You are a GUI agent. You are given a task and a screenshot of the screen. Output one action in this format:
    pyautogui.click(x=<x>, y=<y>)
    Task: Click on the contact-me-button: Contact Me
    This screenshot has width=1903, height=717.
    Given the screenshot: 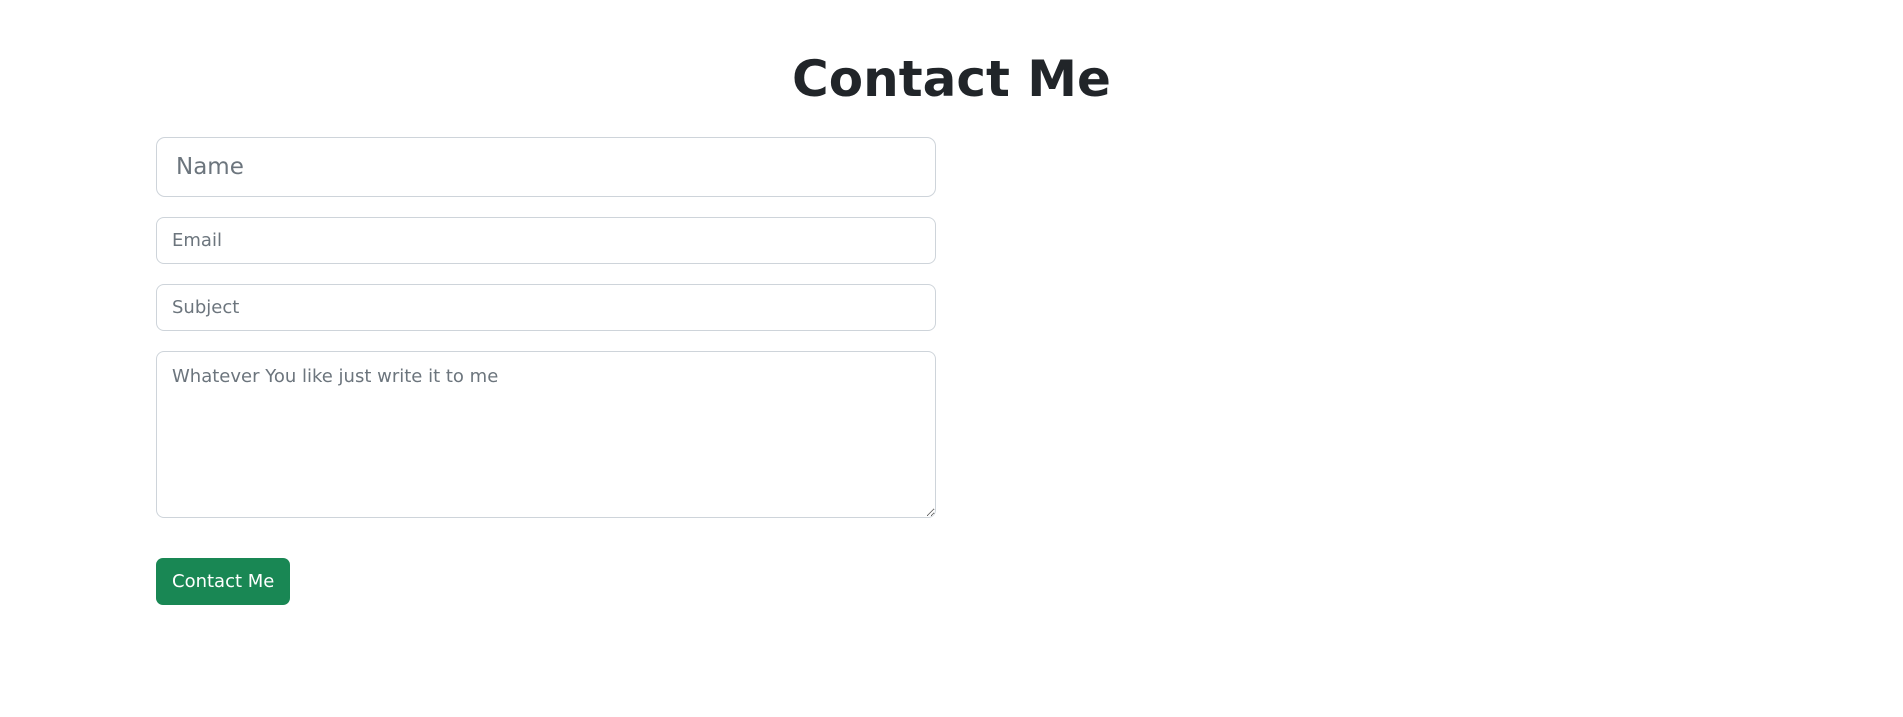 What is the action you would take?
    pyautogui.click(x=223, y=581)
    